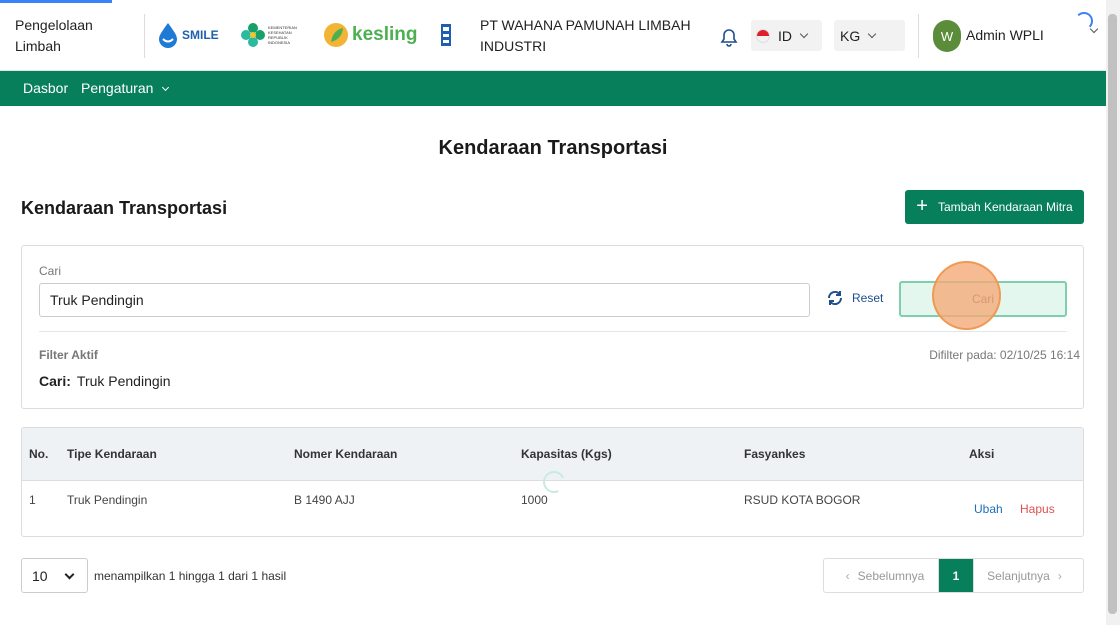  Describe the element at coordinates (891, 575) in the screenshot. I see `prev-page-label: Sebelumnya` at that location.